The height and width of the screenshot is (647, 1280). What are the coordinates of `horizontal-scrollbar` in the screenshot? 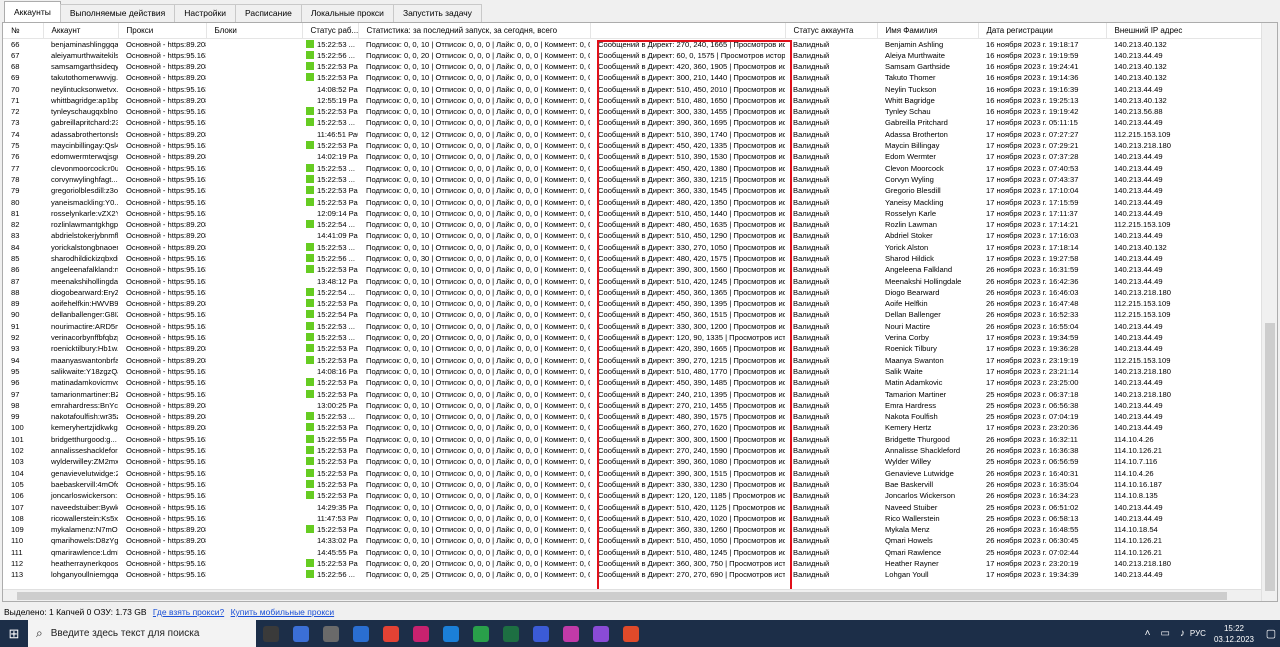 It's located at (632, 595).